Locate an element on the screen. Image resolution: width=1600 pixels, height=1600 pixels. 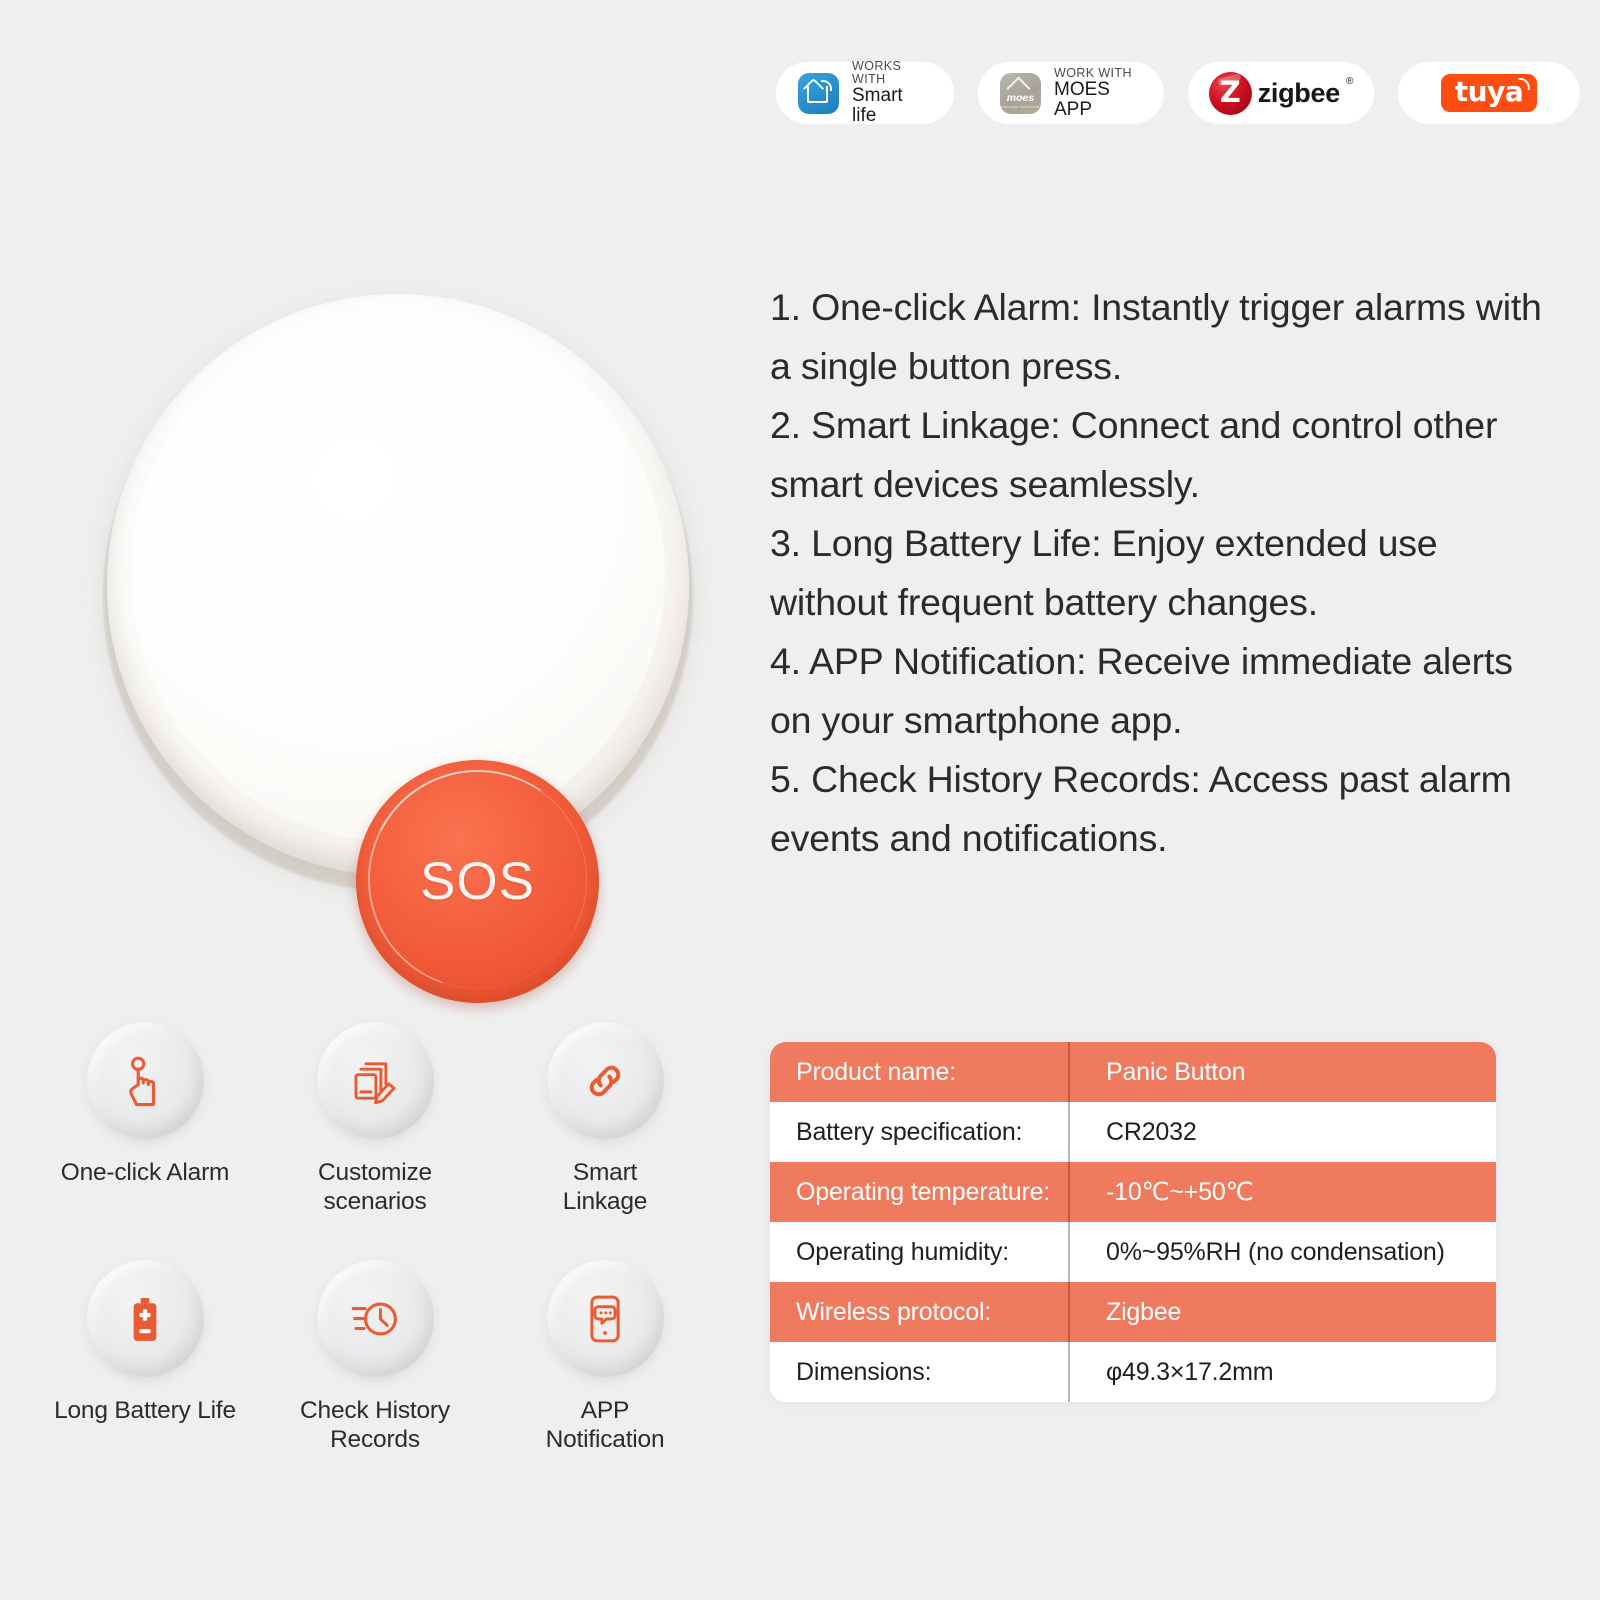
smart-life-logo-icon is located at coordinates (818, 93).